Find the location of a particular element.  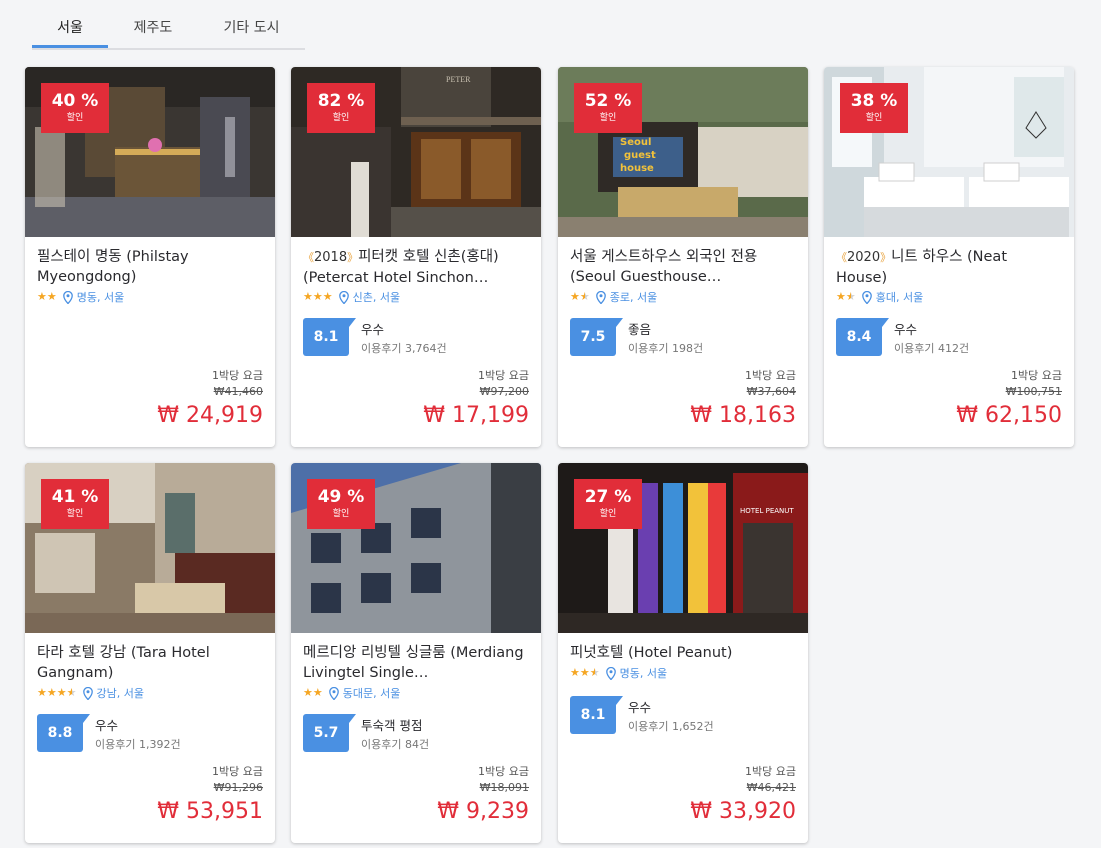

review-count: 이용후기 198건 is located at coordinates (665, 348).